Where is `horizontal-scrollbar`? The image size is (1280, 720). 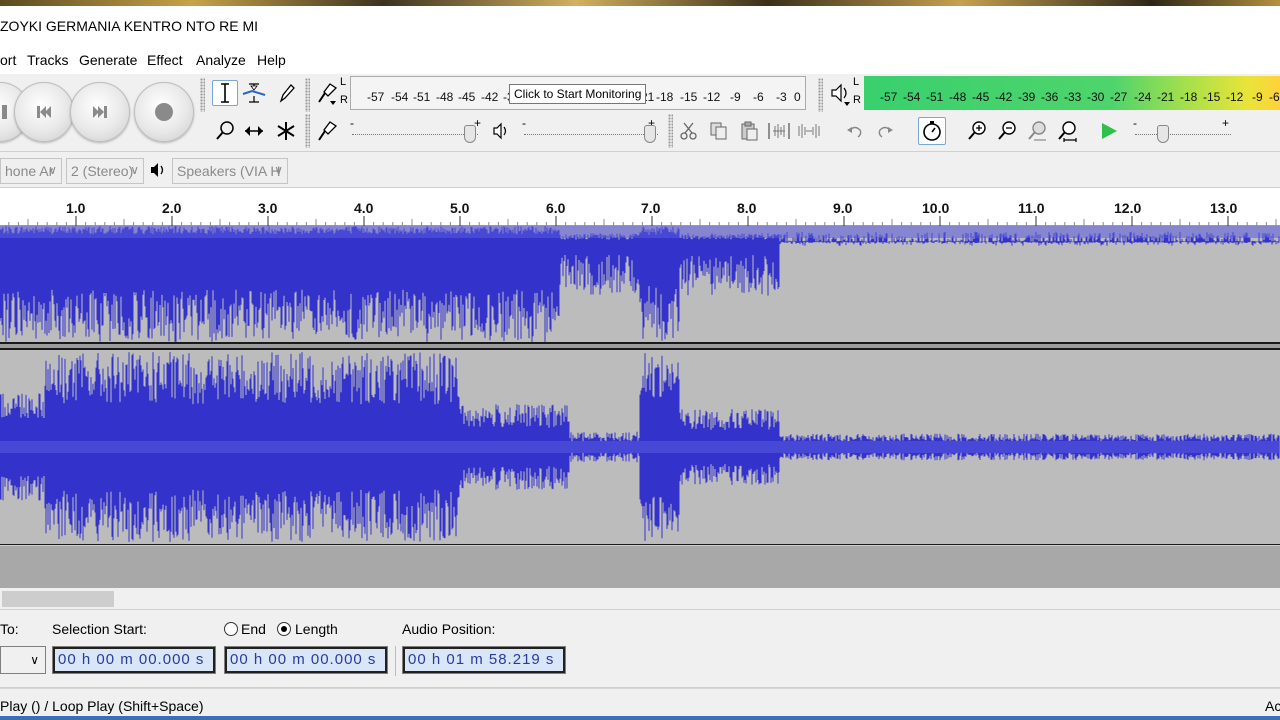 horizontal-scrollbar is located at coordinates (640, 599).